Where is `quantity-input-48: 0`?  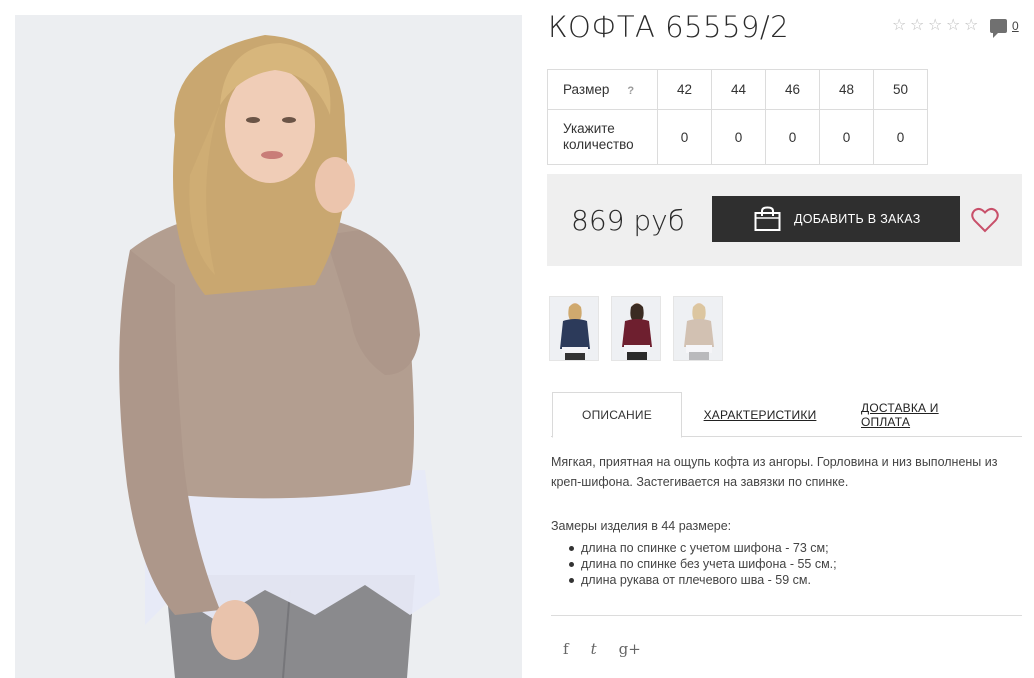
quantity-input-48: 0 is located at coordinates (846, 137).